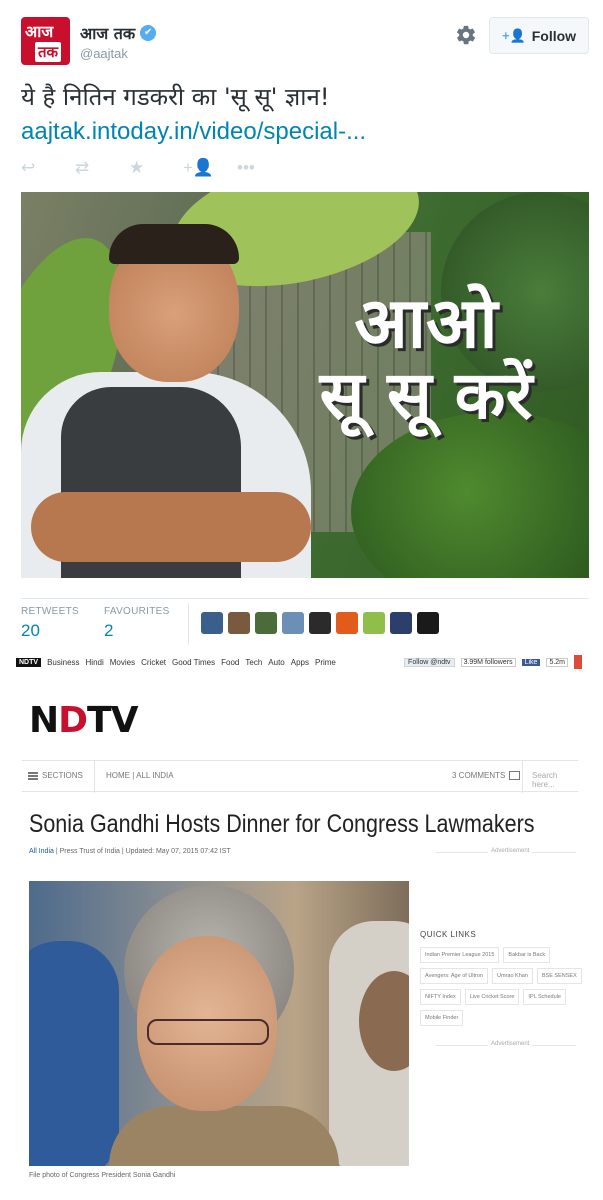  I want to click on facebook-like-button: Like, so click(531, 662).